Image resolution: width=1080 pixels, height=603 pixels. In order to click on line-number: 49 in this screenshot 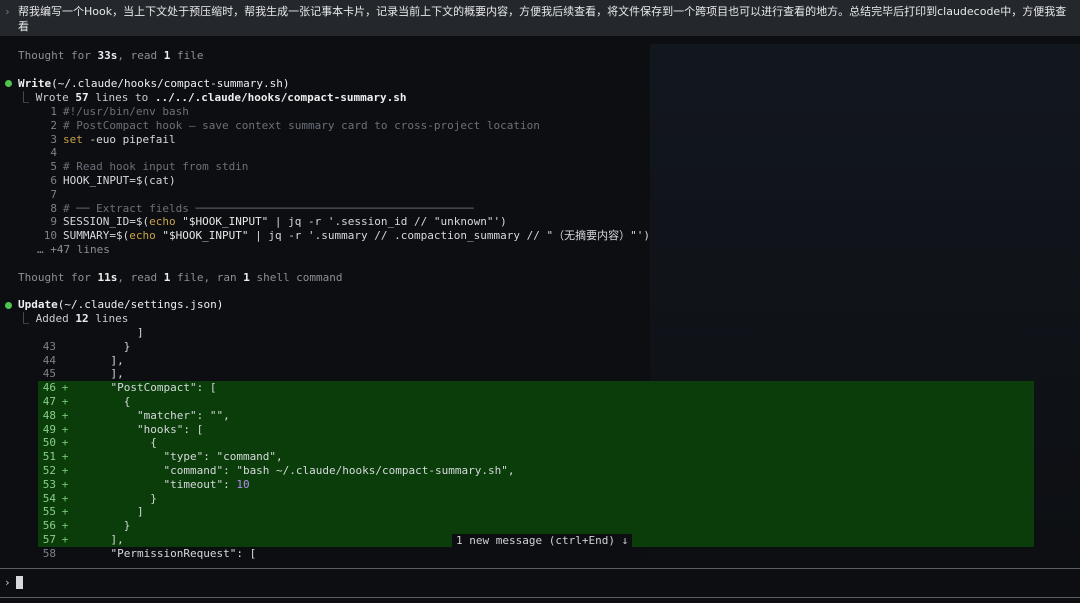, I will do `click(49, 429)`.